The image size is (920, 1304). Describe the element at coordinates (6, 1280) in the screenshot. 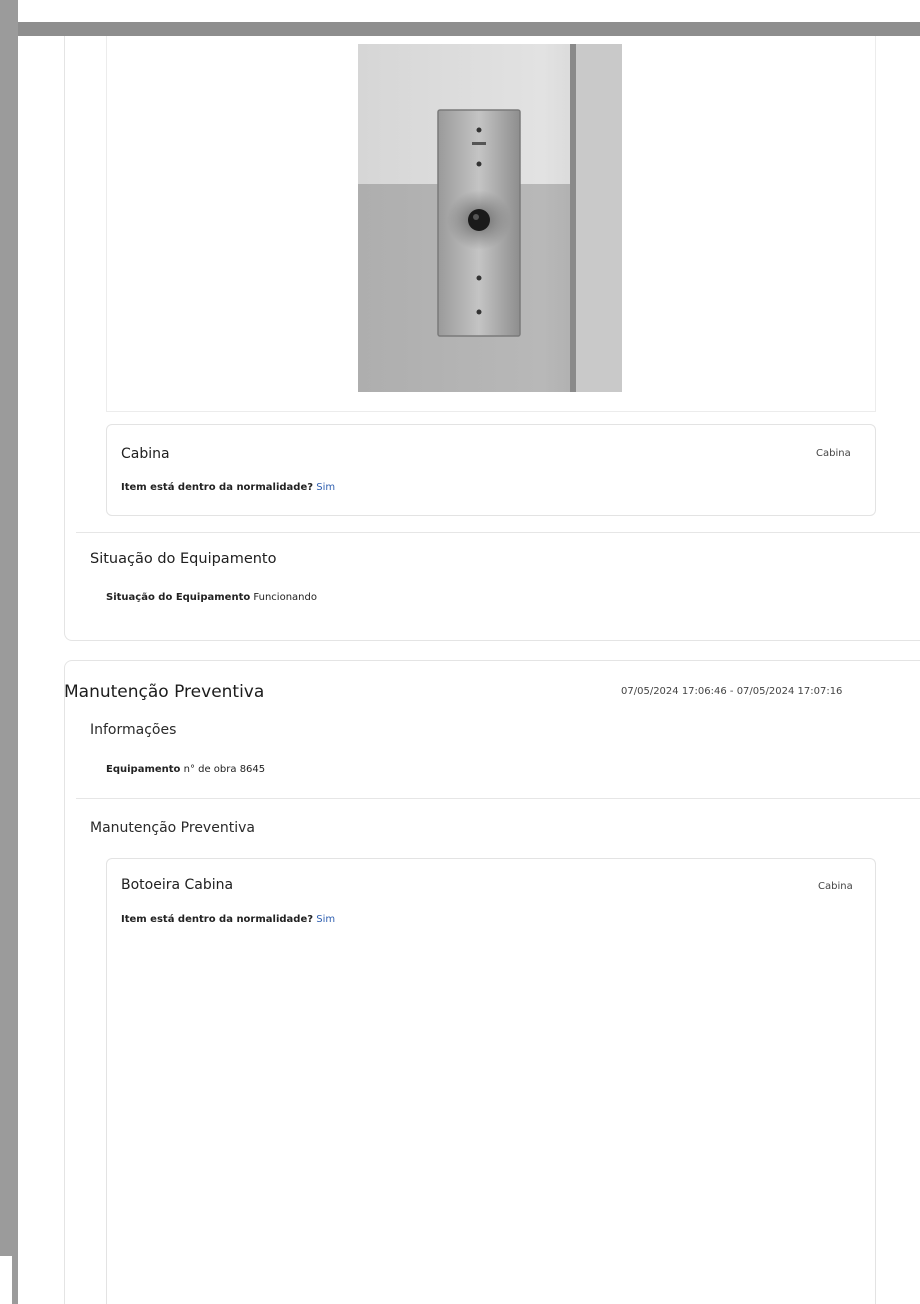

I see `left-border-gap` at that location.